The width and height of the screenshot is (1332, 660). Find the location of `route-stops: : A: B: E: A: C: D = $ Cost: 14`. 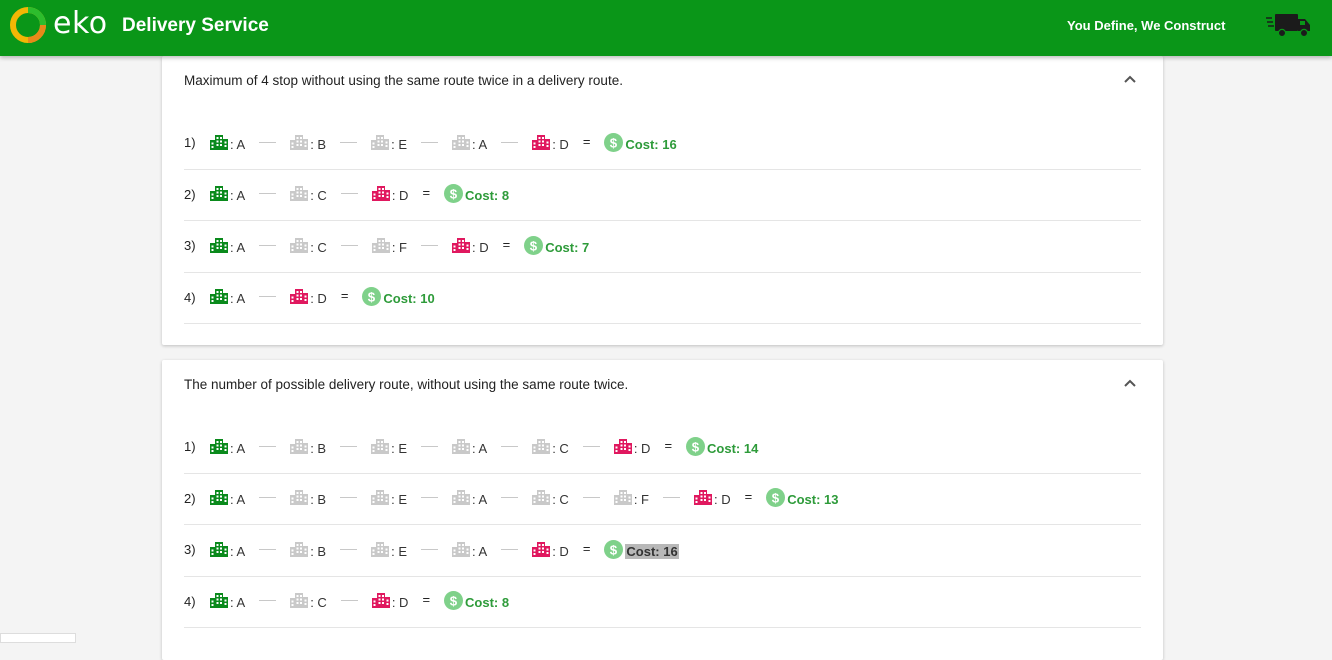

route-stops: : A: B: E: A: C: D = $ Cost: 14 is located at coordinates (484, 446).